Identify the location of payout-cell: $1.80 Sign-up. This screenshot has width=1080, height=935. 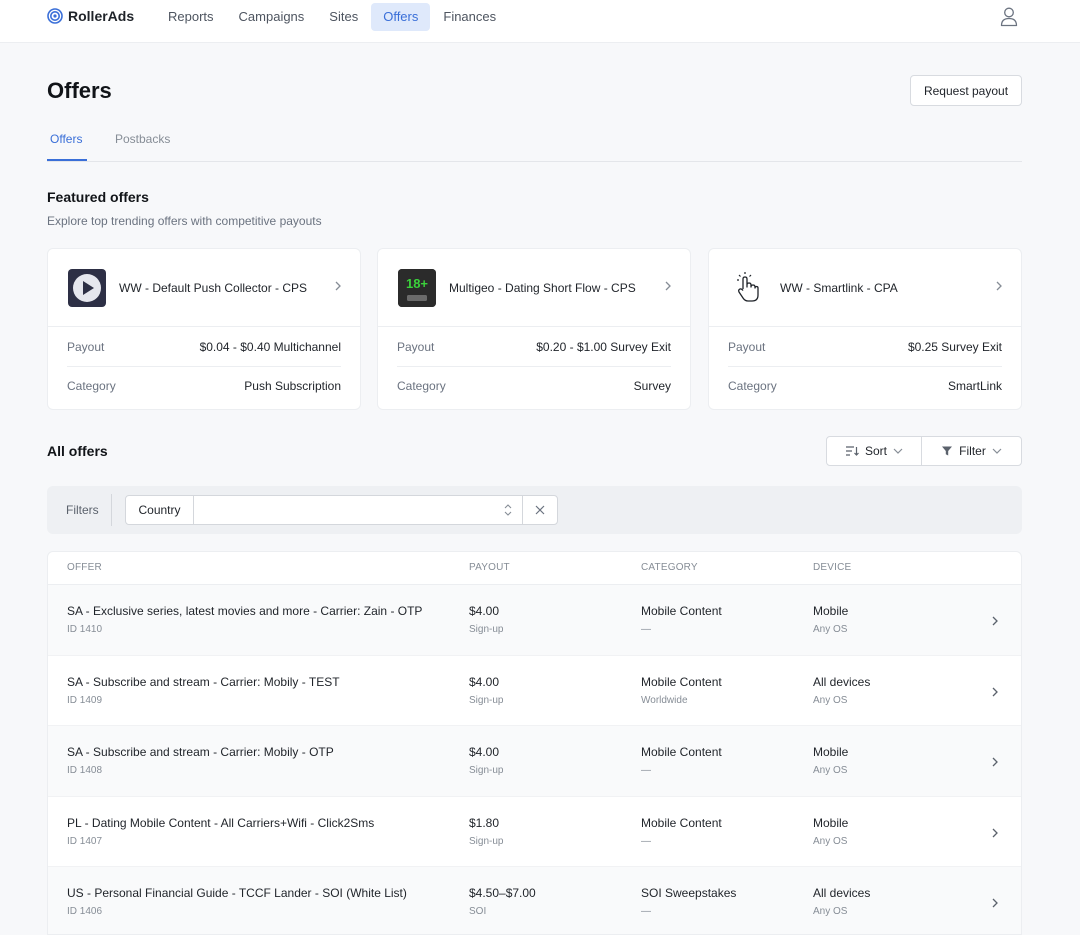
(486, 831).